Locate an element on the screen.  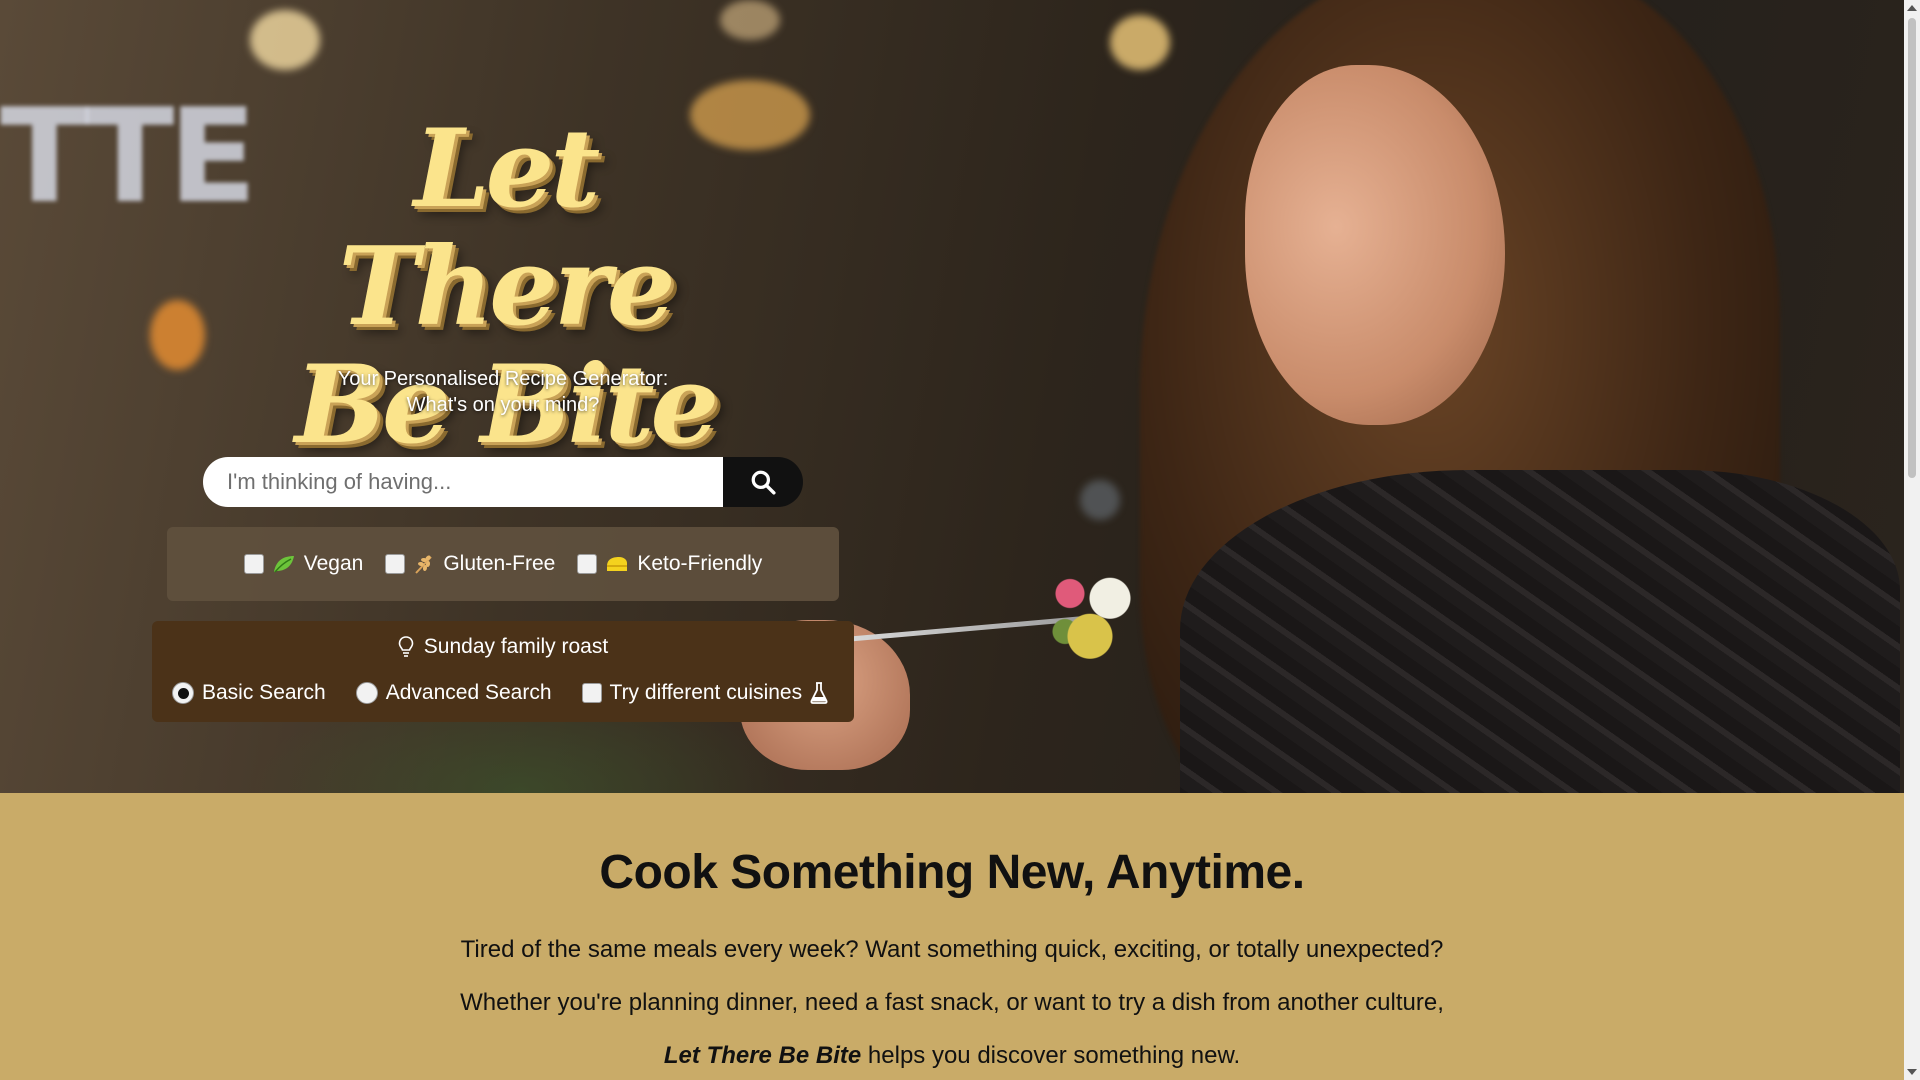
search-bar is located at coordinates (503, 482).